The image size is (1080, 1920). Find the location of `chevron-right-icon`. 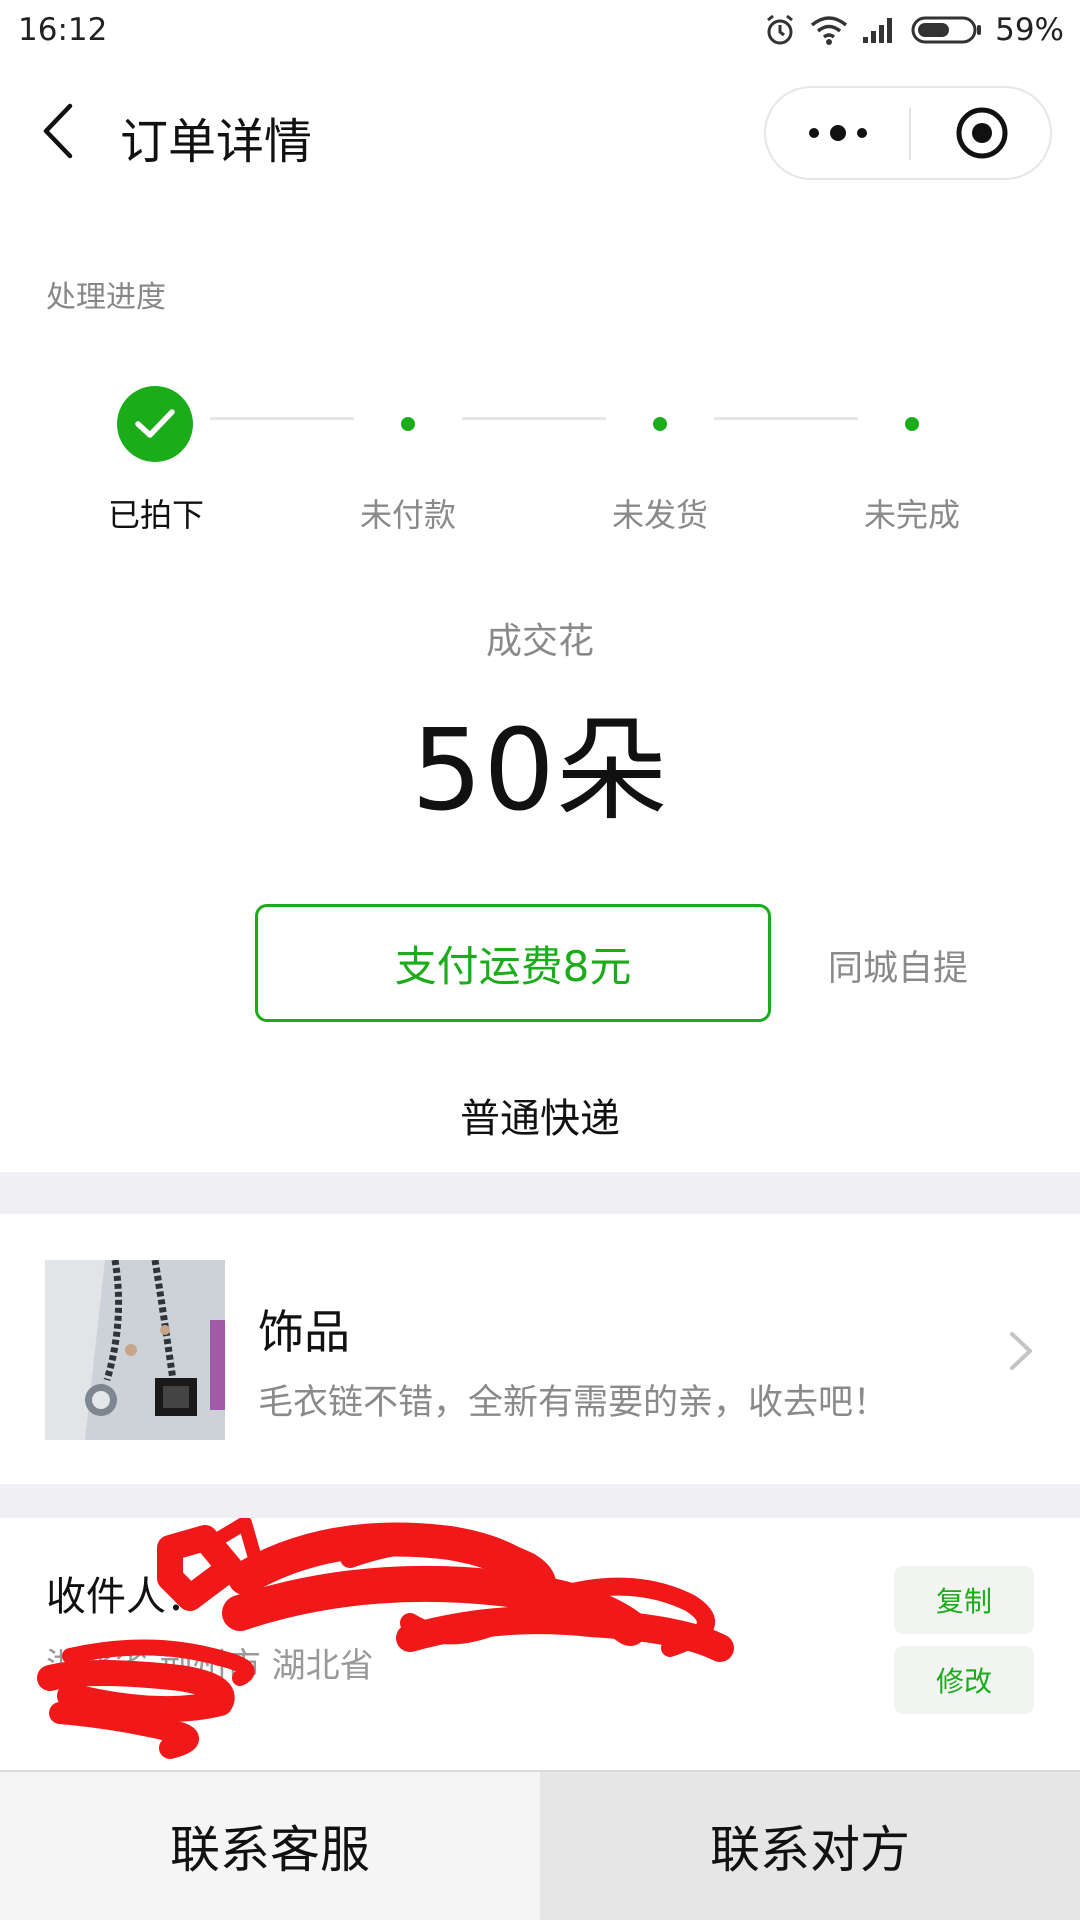

chevron-right-icon is located at coordinates (1021, 1351).